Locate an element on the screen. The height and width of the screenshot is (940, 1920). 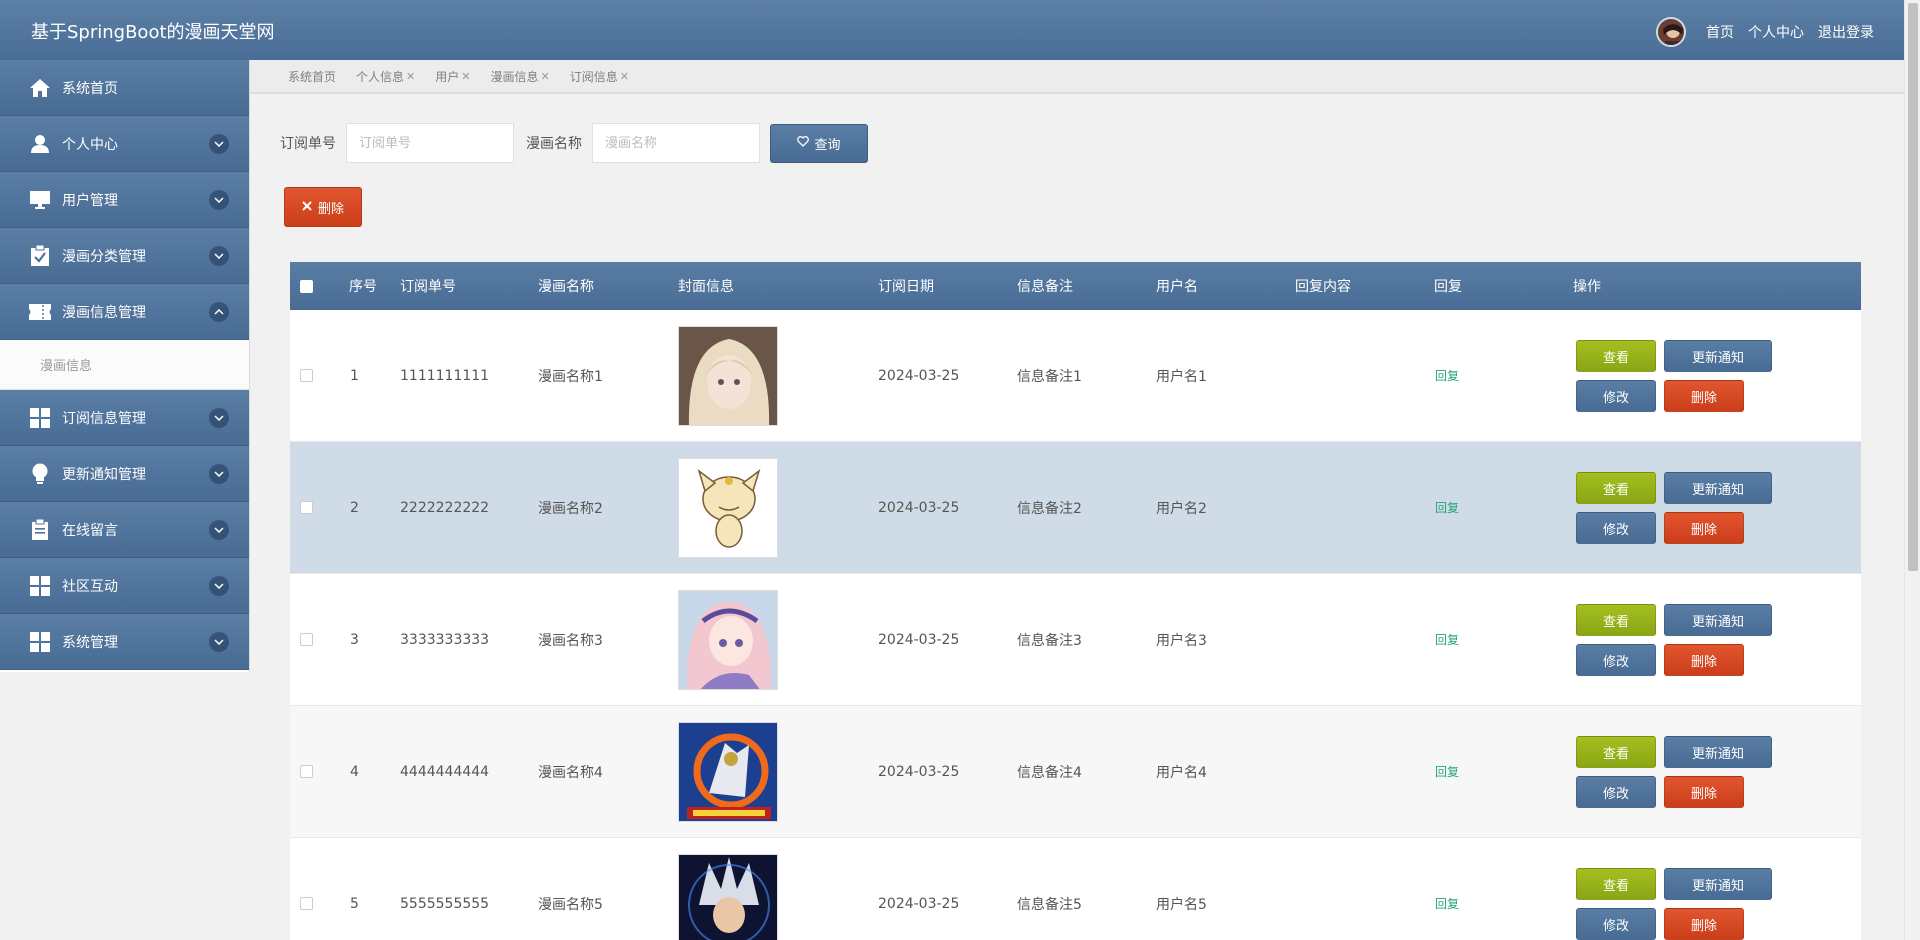
index-cell: 5 is located at coordinates (354, 903).